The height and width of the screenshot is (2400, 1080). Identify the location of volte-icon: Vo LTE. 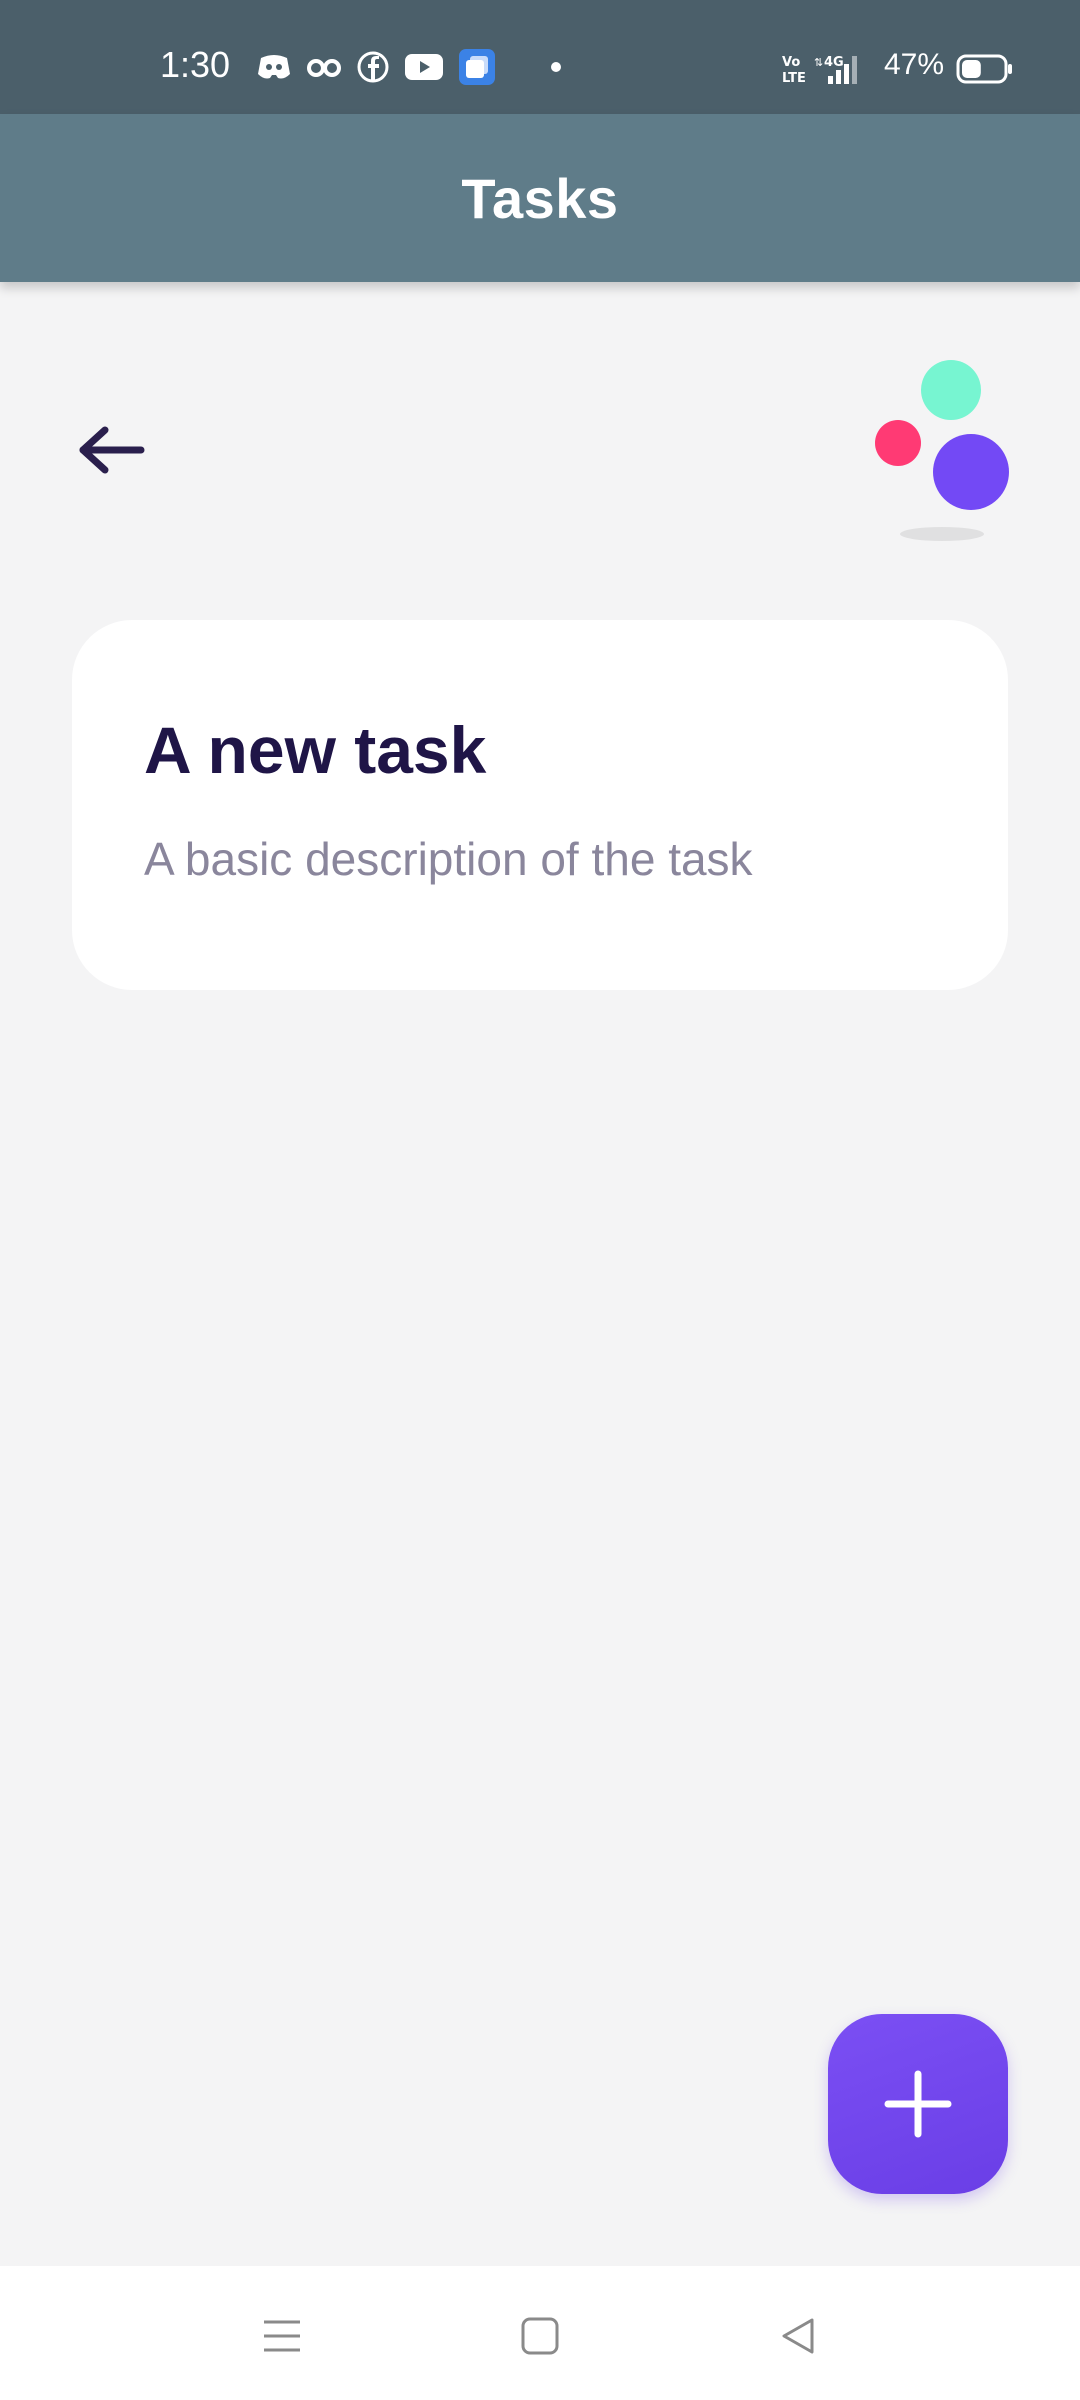
(793, 71).